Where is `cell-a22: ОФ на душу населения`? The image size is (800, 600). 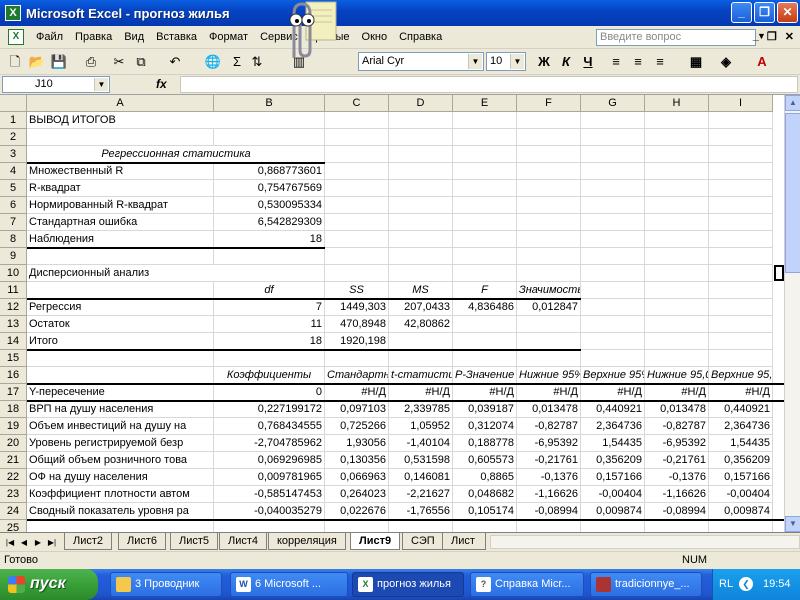 cell-a22: ОФ на душу населения is located at coordinates (120, 477).